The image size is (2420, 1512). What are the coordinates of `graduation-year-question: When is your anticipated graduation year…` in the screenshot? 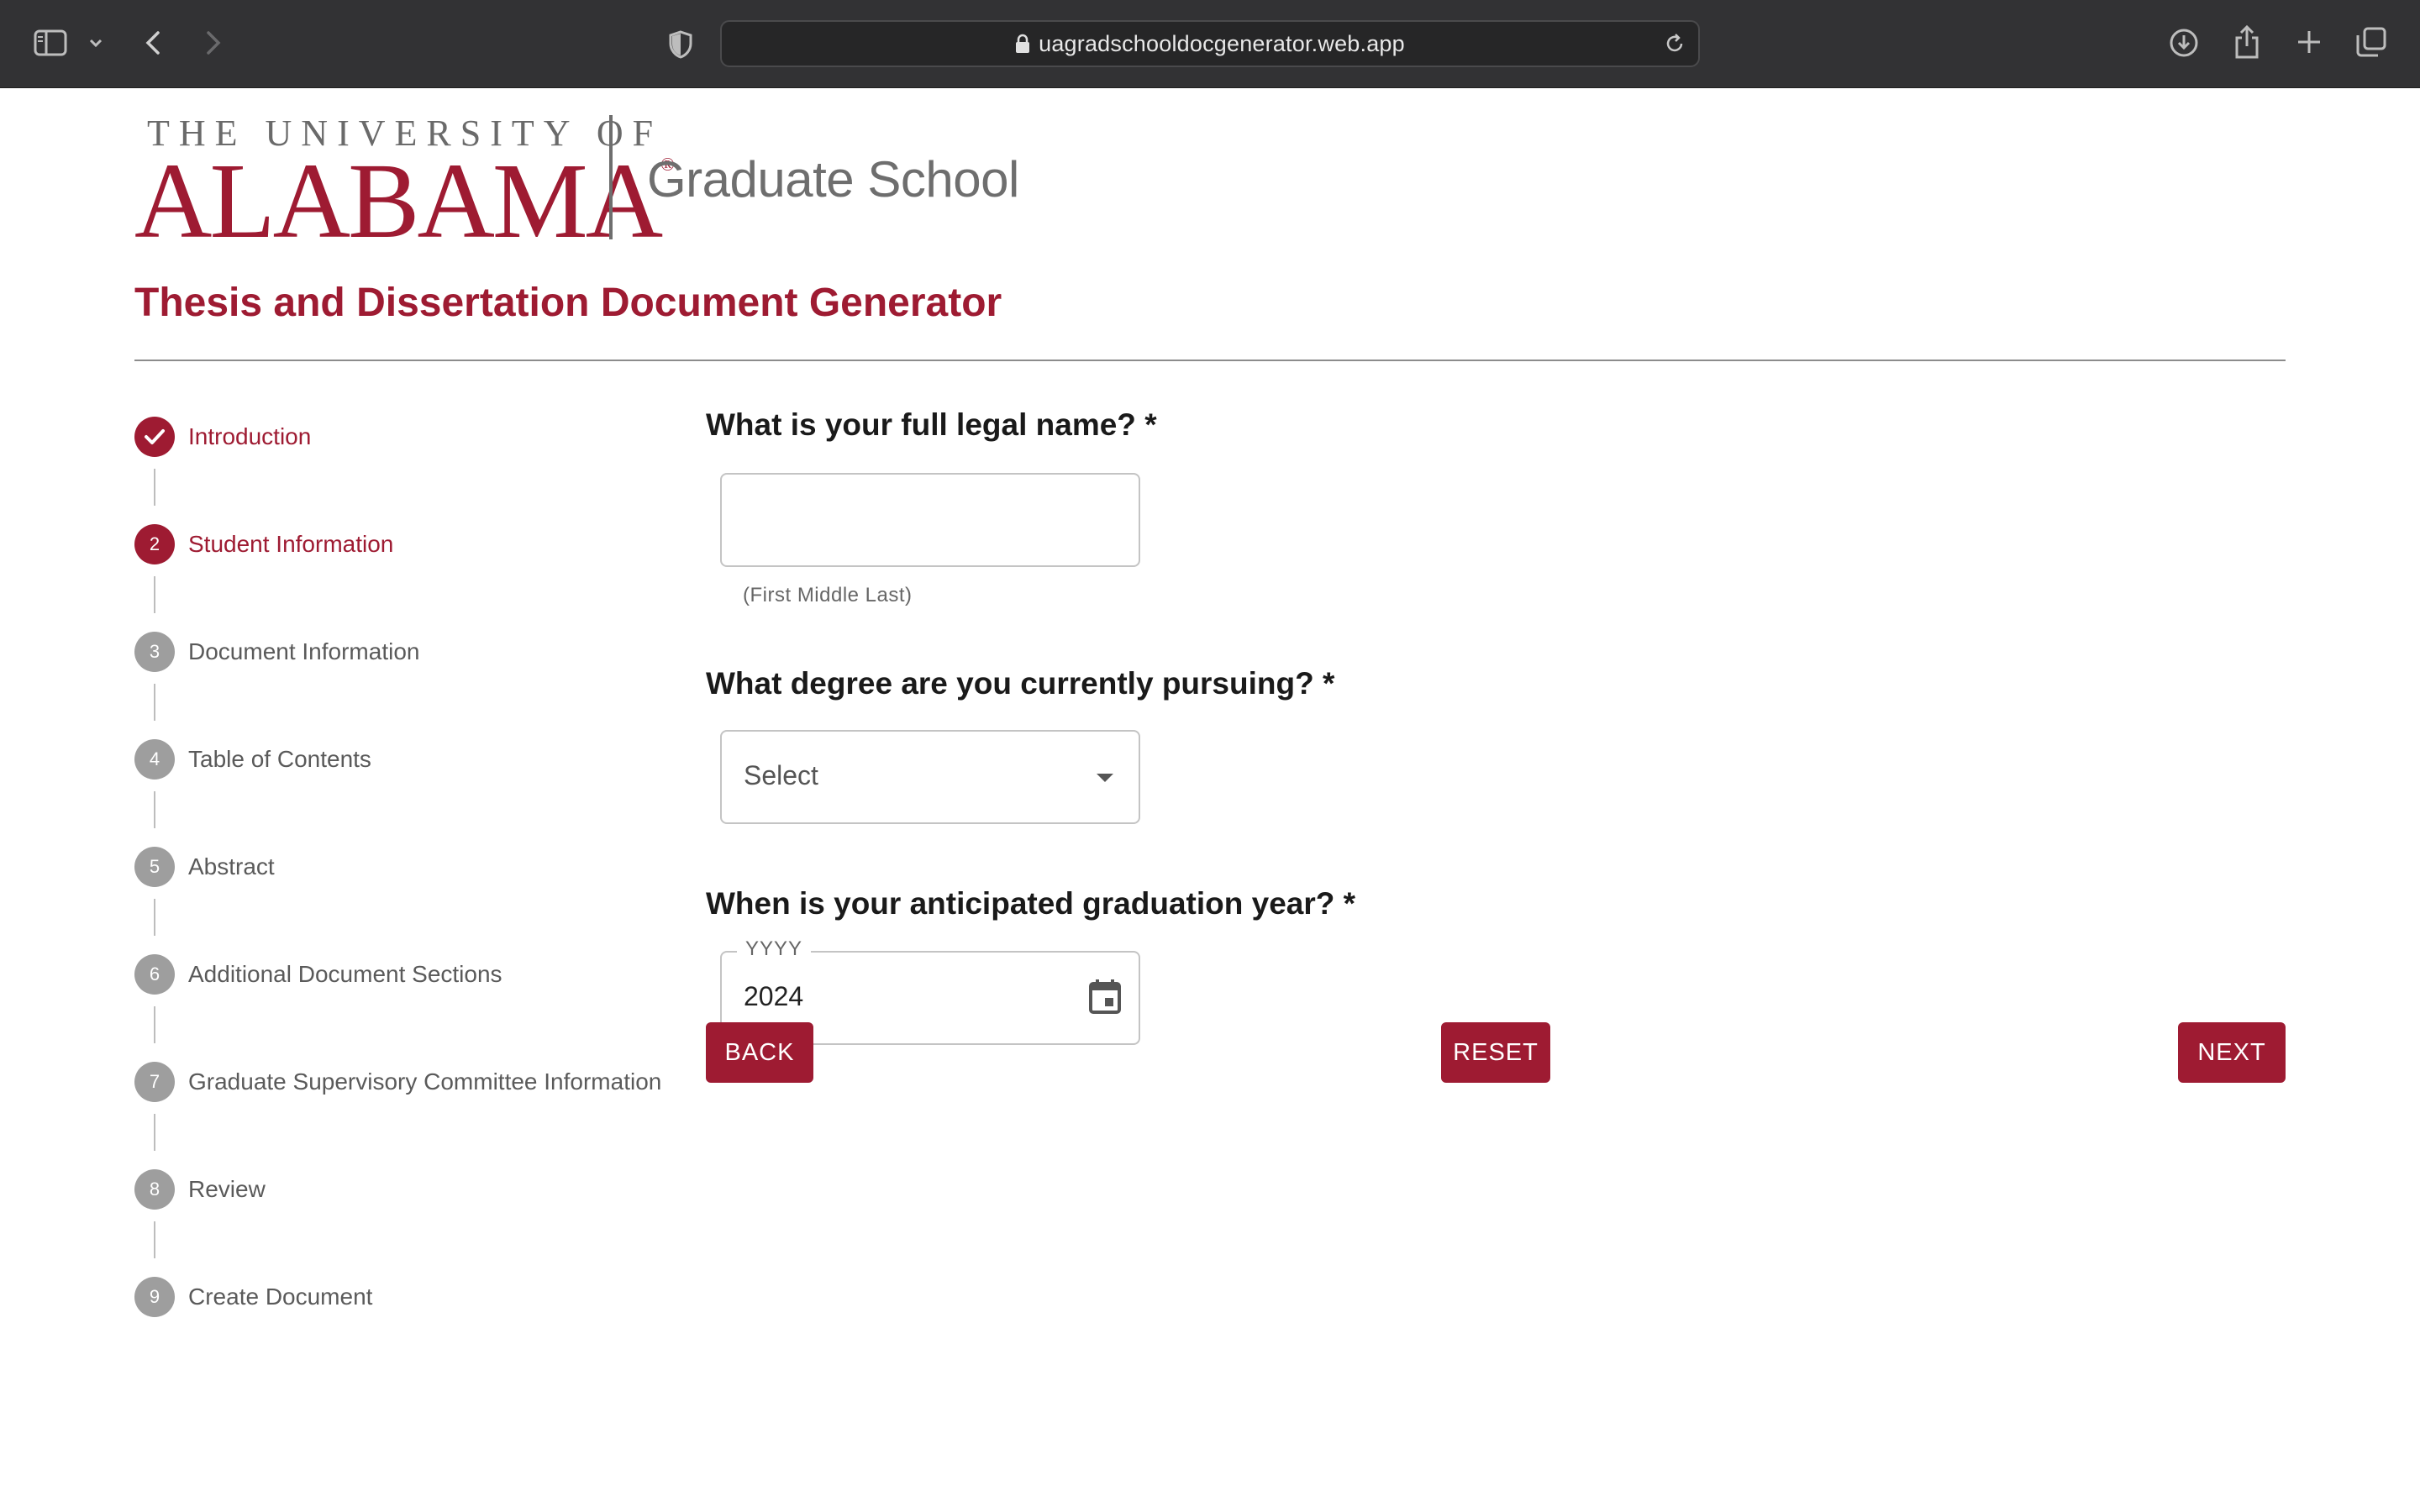 It's located at (1031, 903).